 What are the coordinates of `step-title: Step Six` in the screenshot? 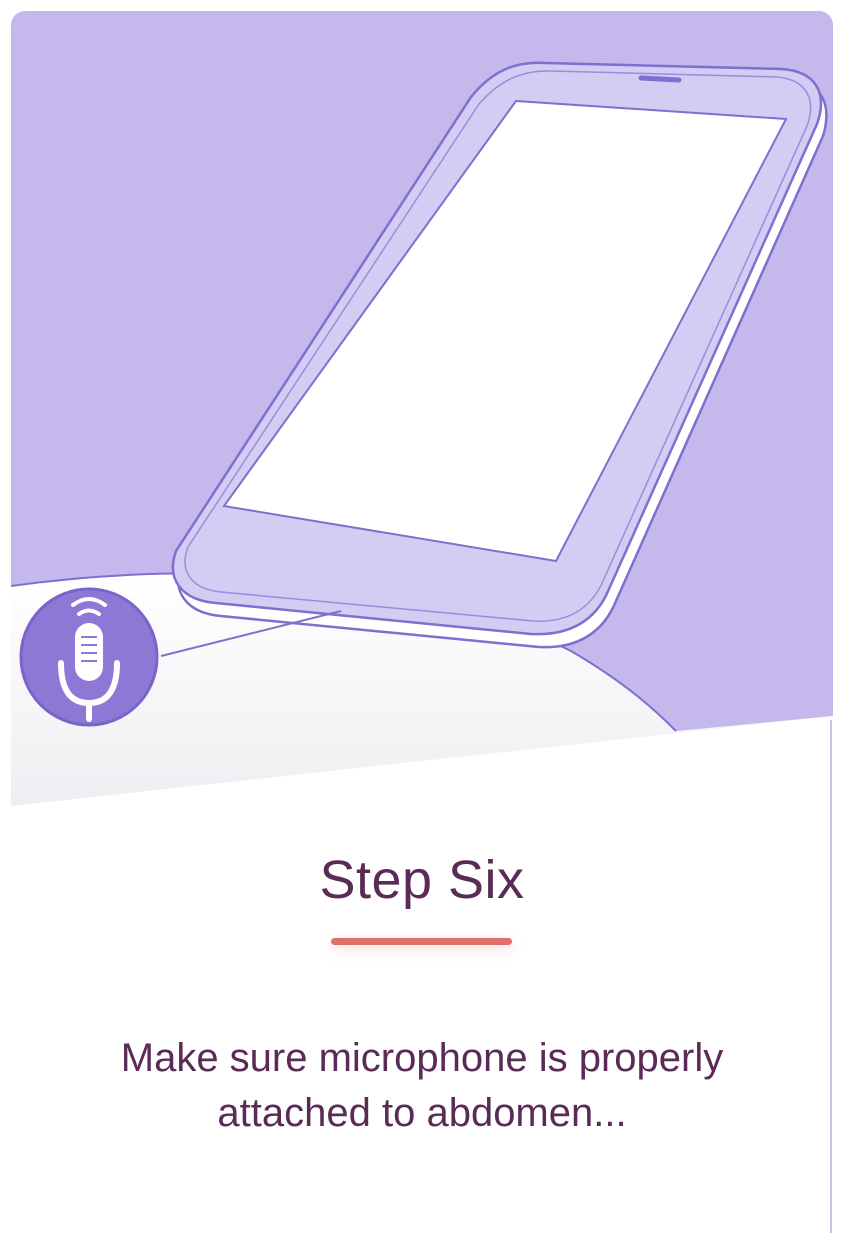 It's located at (422, 880).